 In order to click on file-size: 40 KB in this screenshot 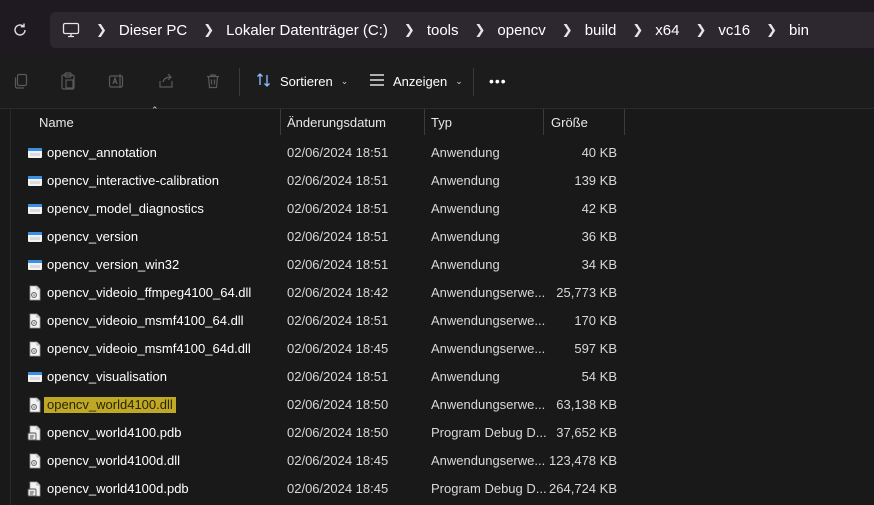, I will do `click(599, 152)`.